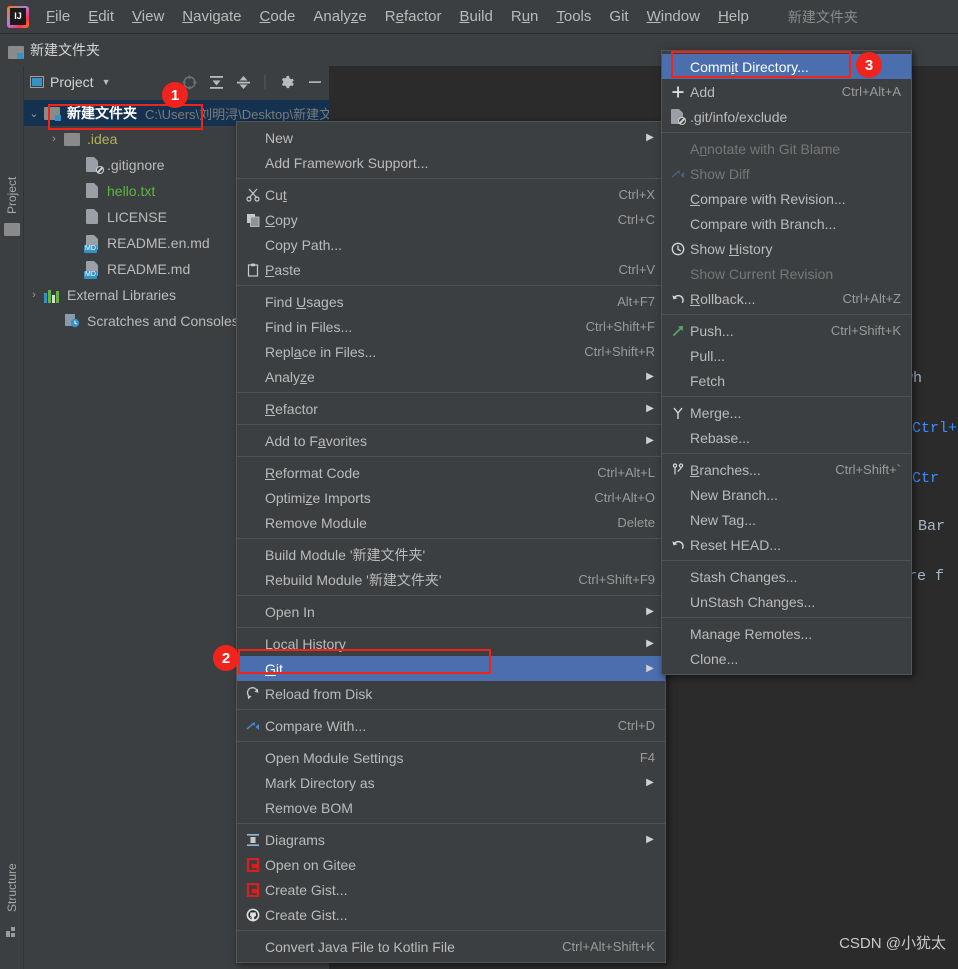  What do you see at coordinates (315, 82) in the screenshot?
I see `minimize-icon` at bounding box center [315, 82].